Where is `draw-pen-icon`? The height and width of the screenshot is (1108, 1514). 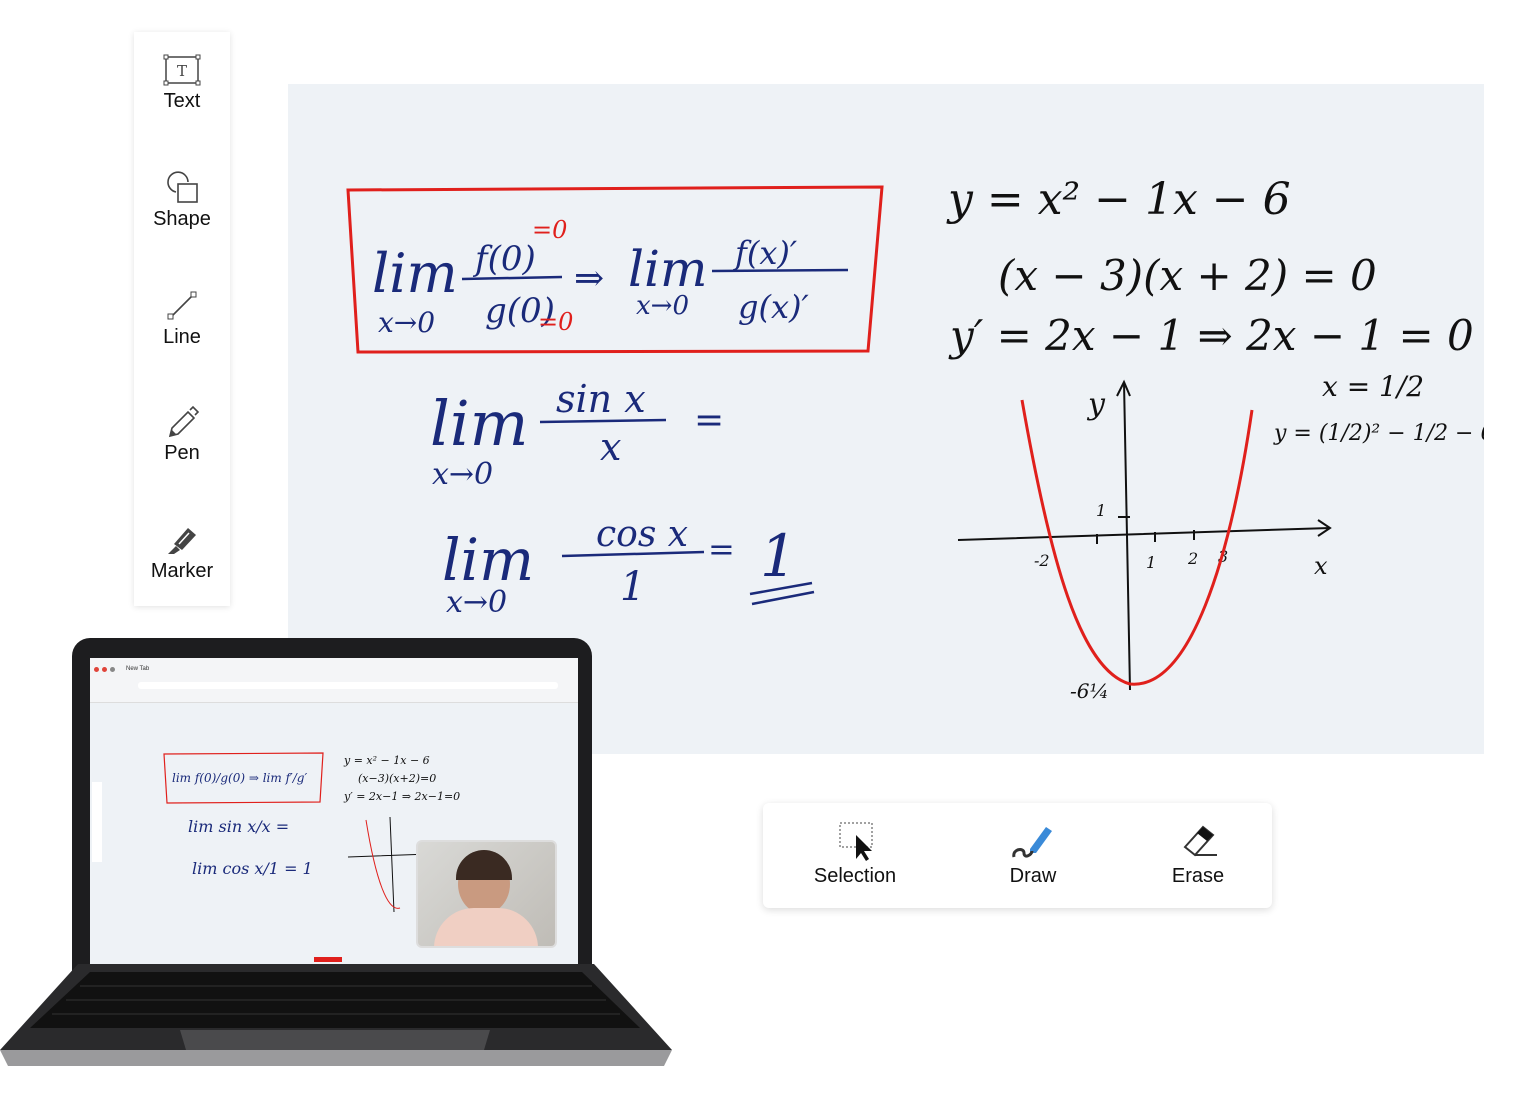
draw-pen-icon is located at coordinates (1032, 842).